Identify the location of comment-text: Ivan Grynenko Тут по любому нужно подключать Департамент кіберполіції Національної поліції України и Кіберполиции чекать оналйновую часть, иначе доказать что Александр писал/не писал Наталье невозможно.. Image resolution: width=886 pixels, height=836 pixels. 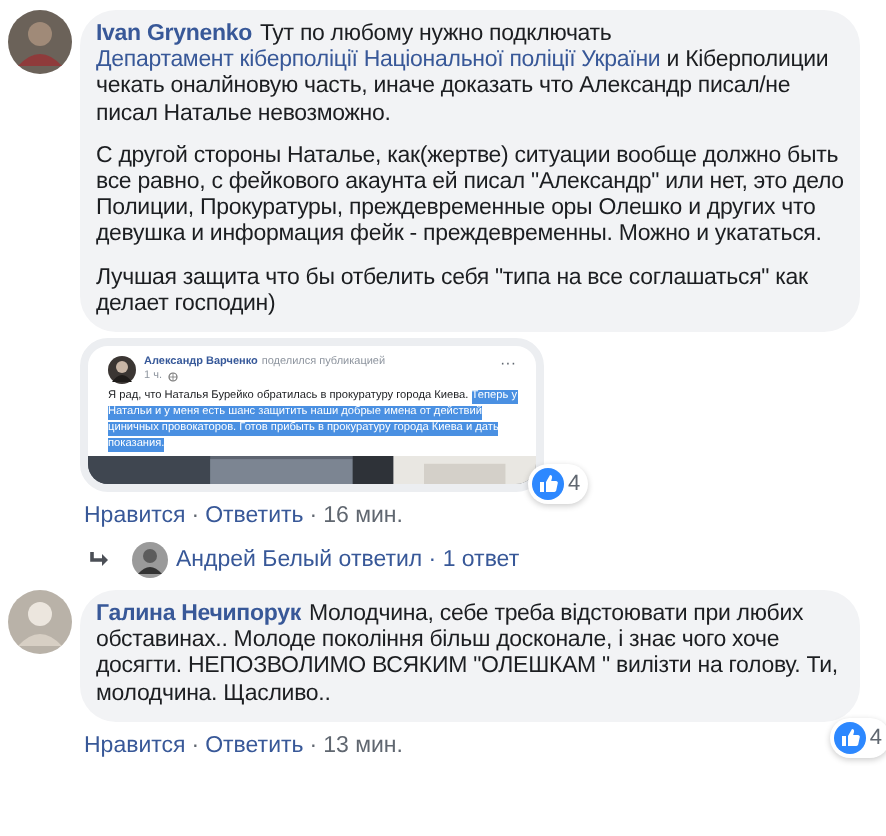
(463, 75).